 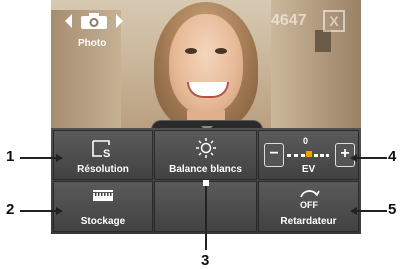 I want to click on white-balance-button: Balance blancs, so click(x=205, y=155).